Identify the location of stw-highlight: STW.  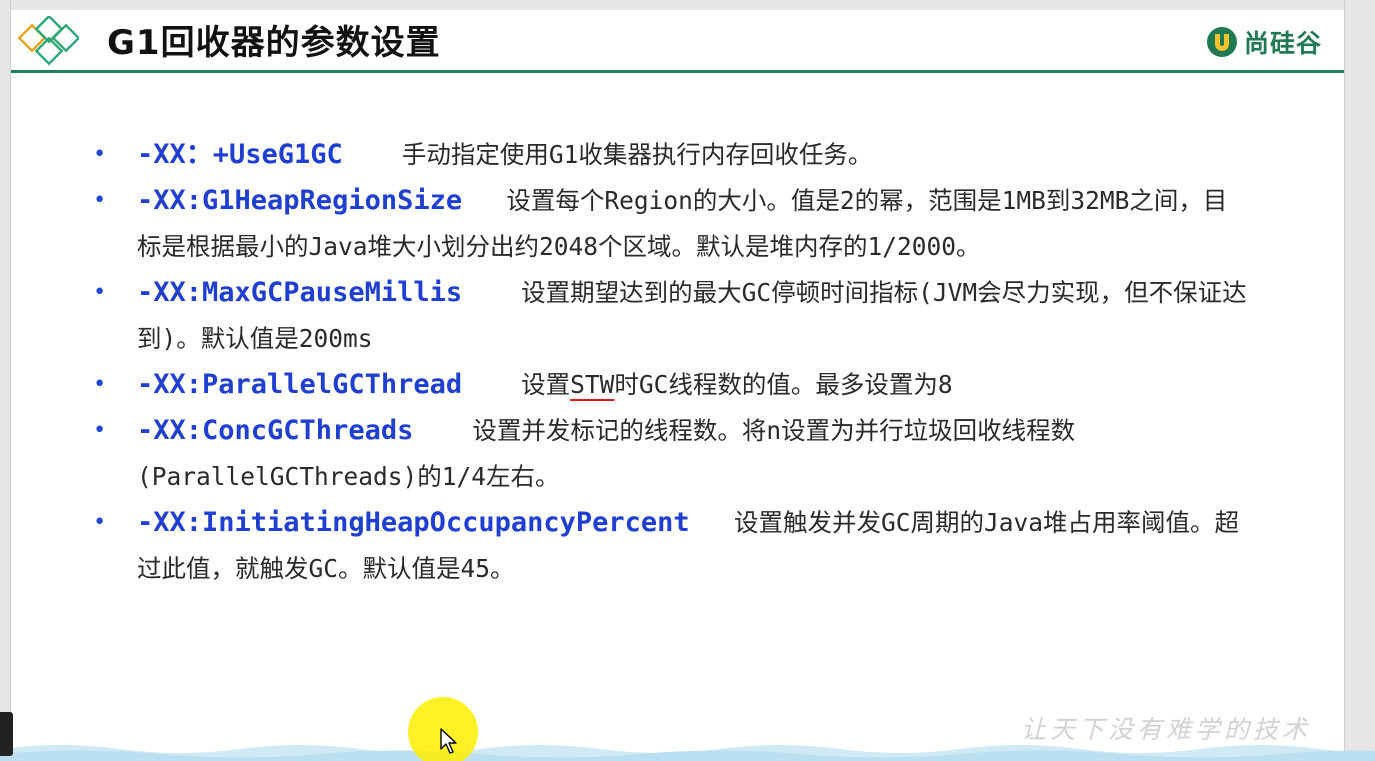
(592, 384).